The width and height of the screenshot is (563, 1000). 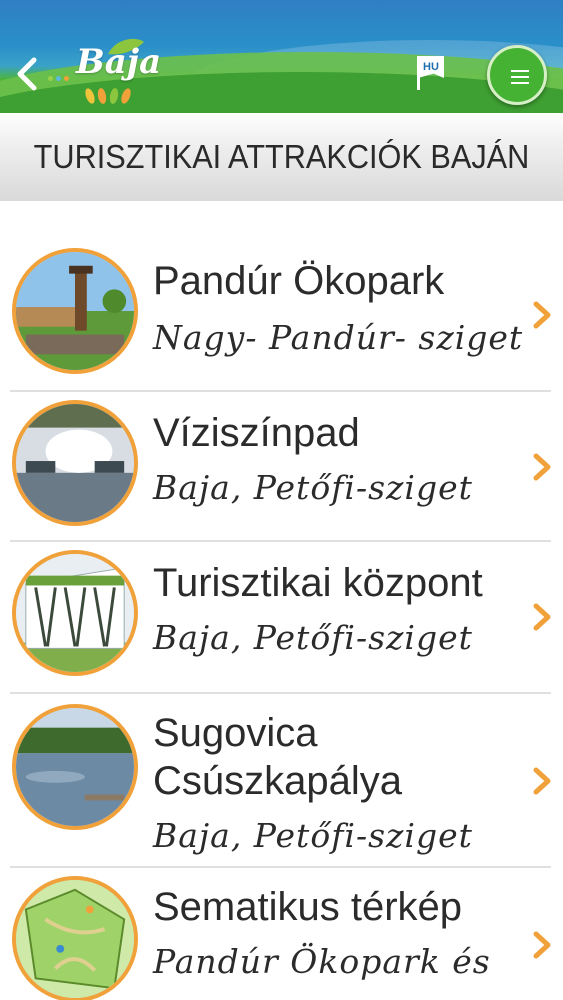 I want to click on attraction-title: Turisztikai központ, so click(x=318, y=583).